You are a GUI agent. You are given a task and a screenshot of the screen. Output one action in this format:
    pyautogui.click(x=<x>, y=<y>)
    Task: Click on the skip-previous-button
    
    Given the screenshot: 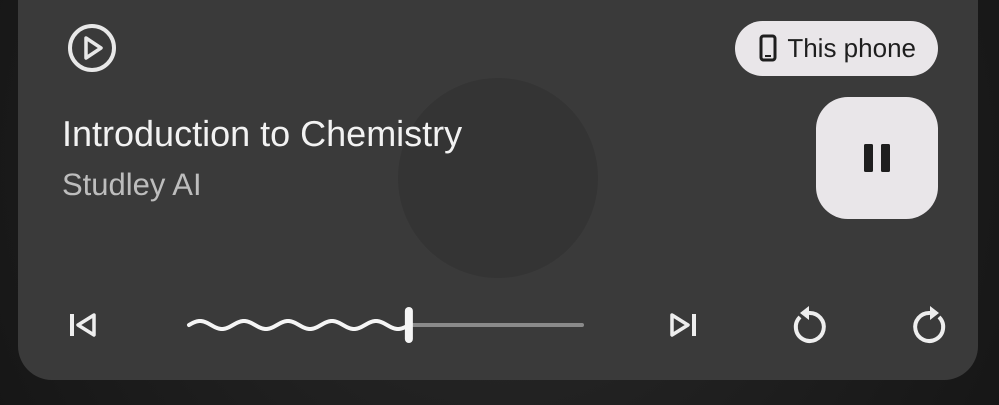 What is the action you would take?
    pyautogui.click(x=83, y=325)
    